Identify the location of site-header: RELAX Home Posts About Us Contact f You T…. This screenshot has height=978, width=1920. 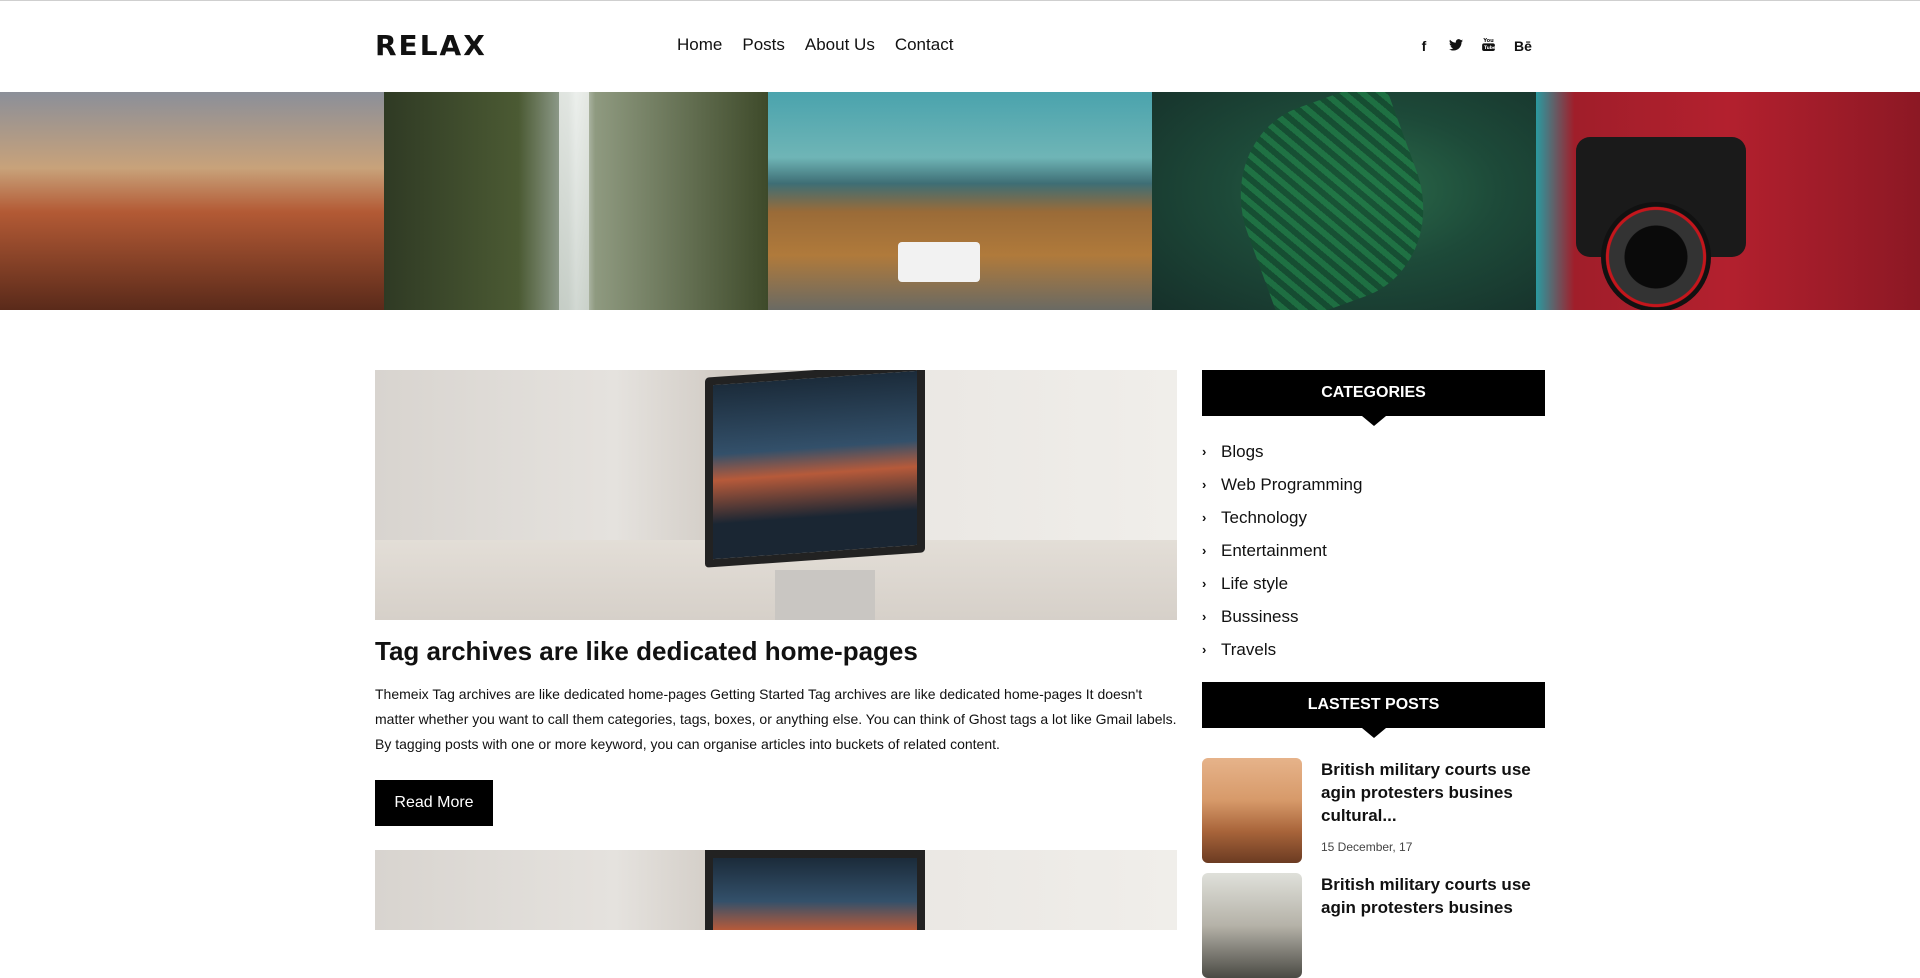
(960, 46).